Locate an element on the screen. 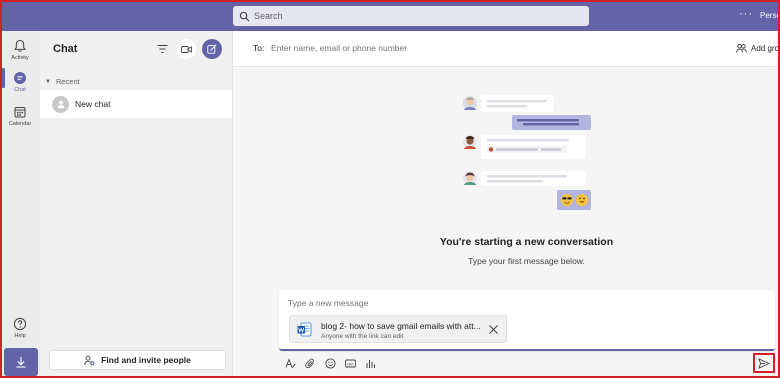  to-label: To: is located at coordinates (259, 48).